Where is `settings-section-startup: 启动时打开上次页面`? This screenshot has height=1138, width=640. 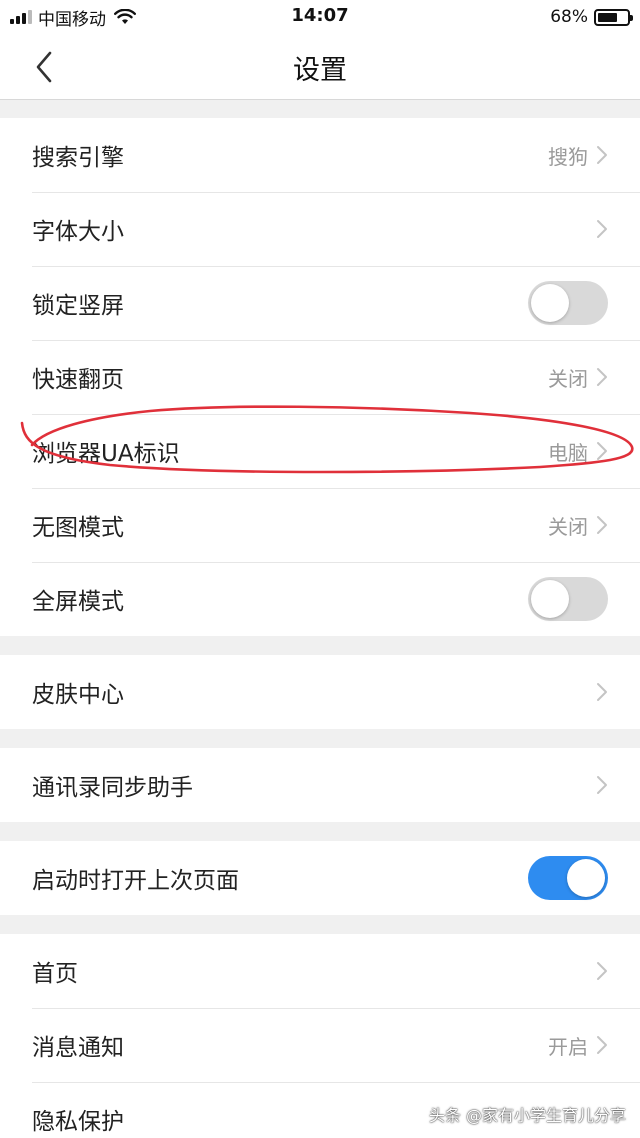
settings-section-startup: 启动时打开上次页面 is located at coordinates (320, 878).